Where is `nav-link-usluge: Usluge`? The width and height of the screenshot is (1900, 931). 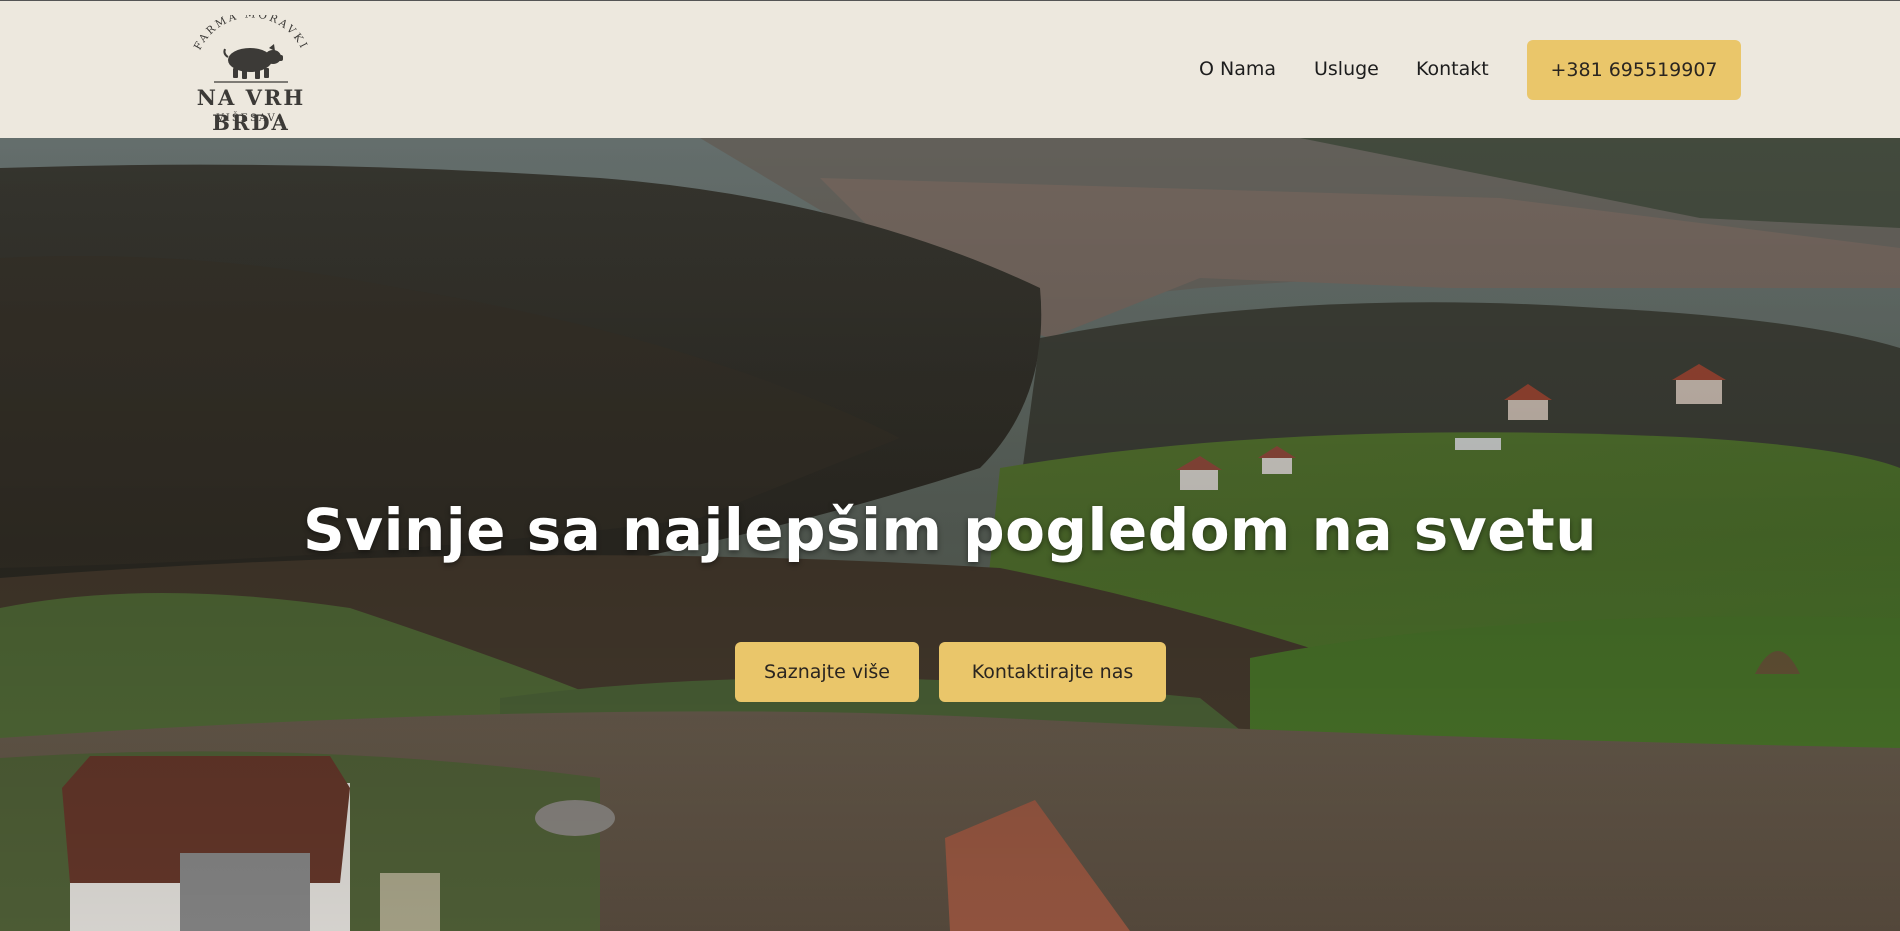 nav-link-usluge: Usluge is located at coordinates (1346, 70).